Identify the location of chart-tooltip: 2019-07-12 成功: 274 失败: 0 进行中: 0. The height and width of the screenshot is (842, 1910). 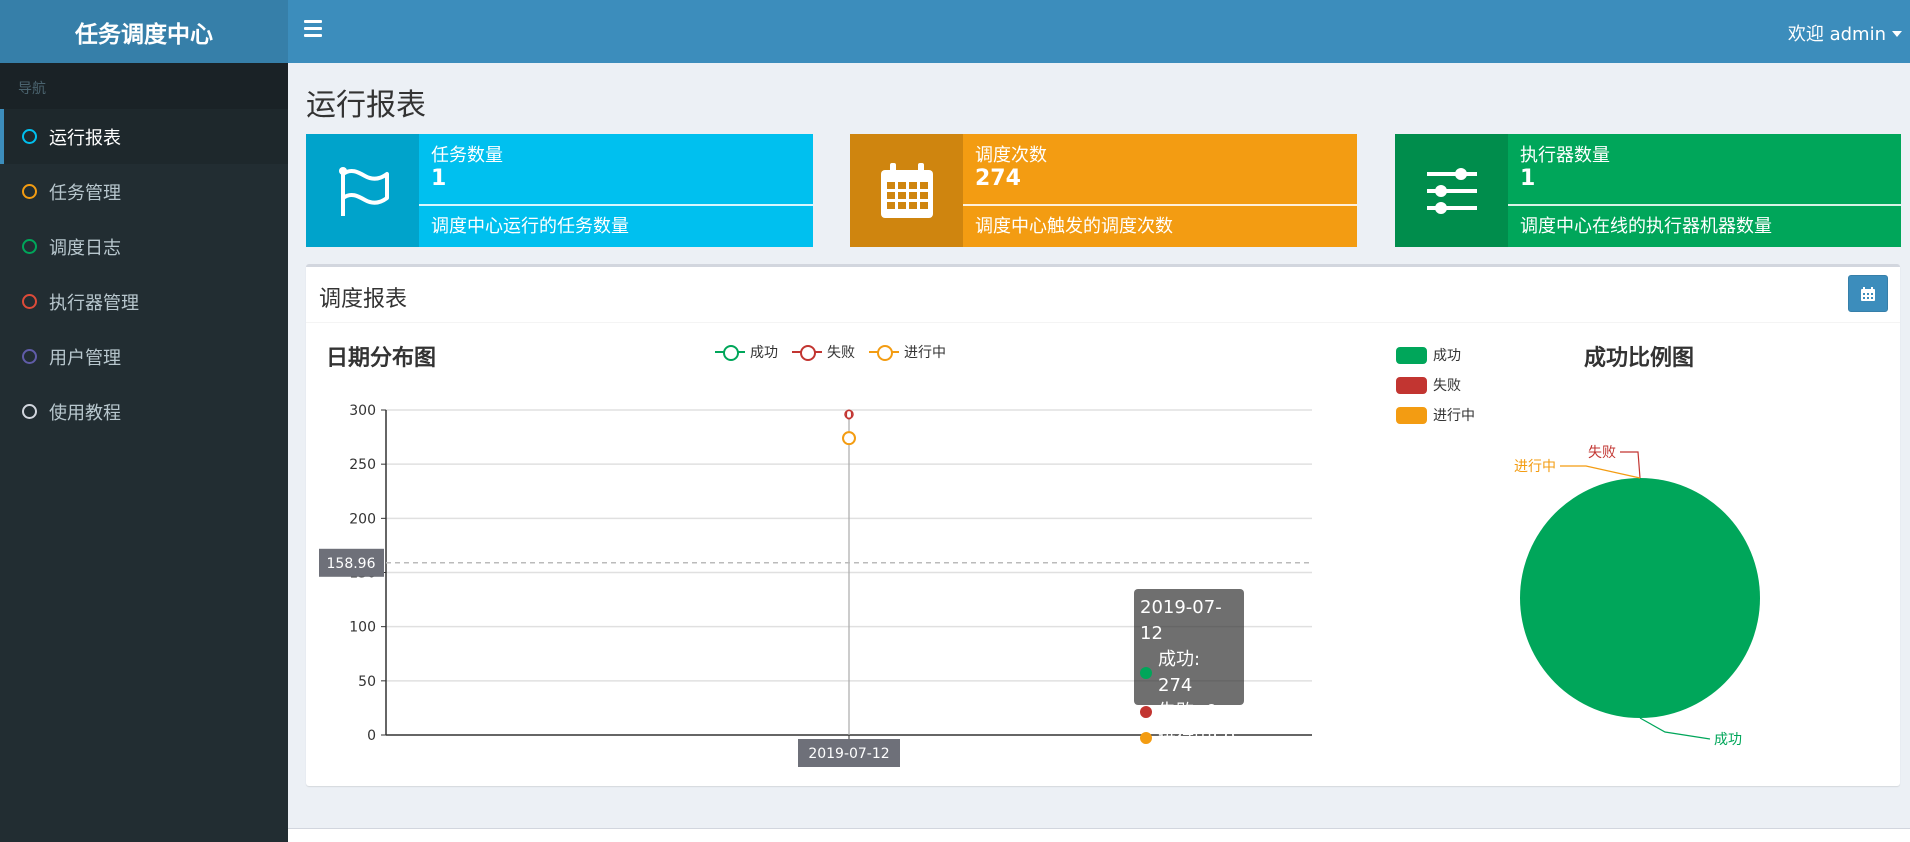
(1189, 668).